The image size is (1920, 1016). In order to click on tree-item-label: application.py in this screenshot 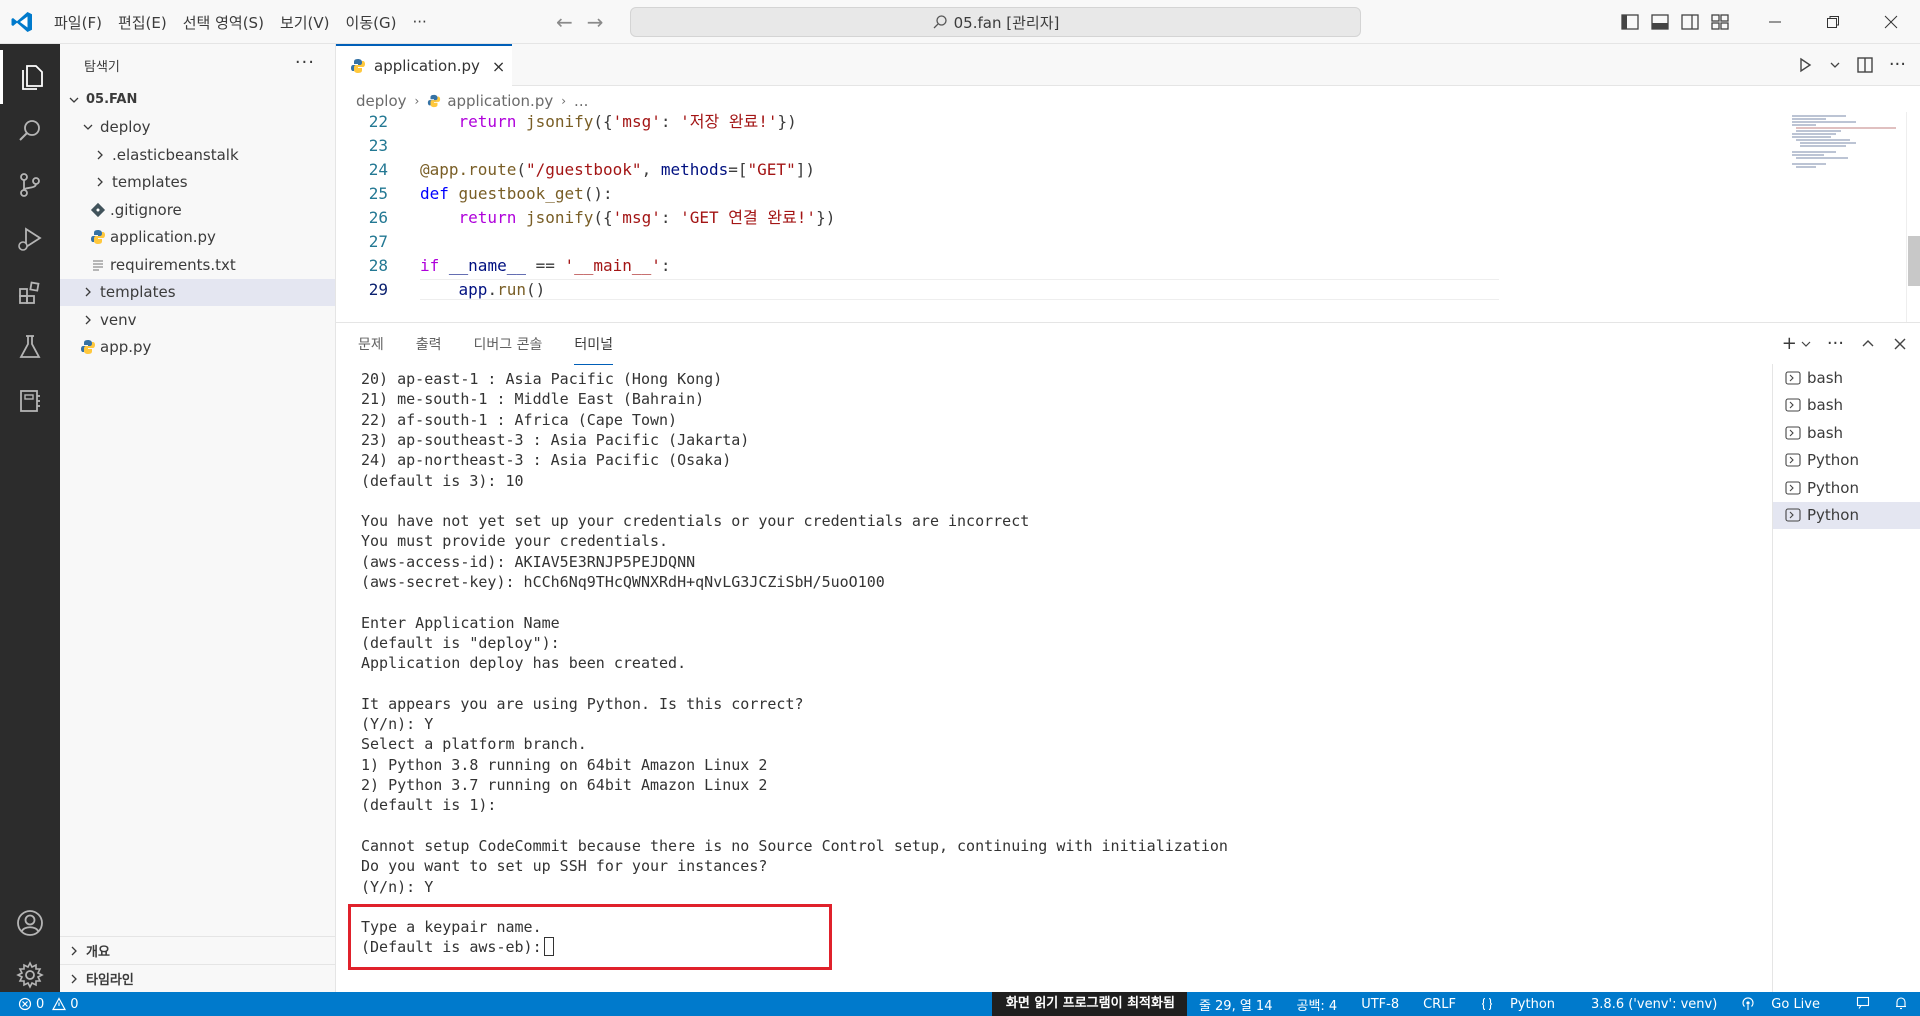, I will do `click(163, 237)`.